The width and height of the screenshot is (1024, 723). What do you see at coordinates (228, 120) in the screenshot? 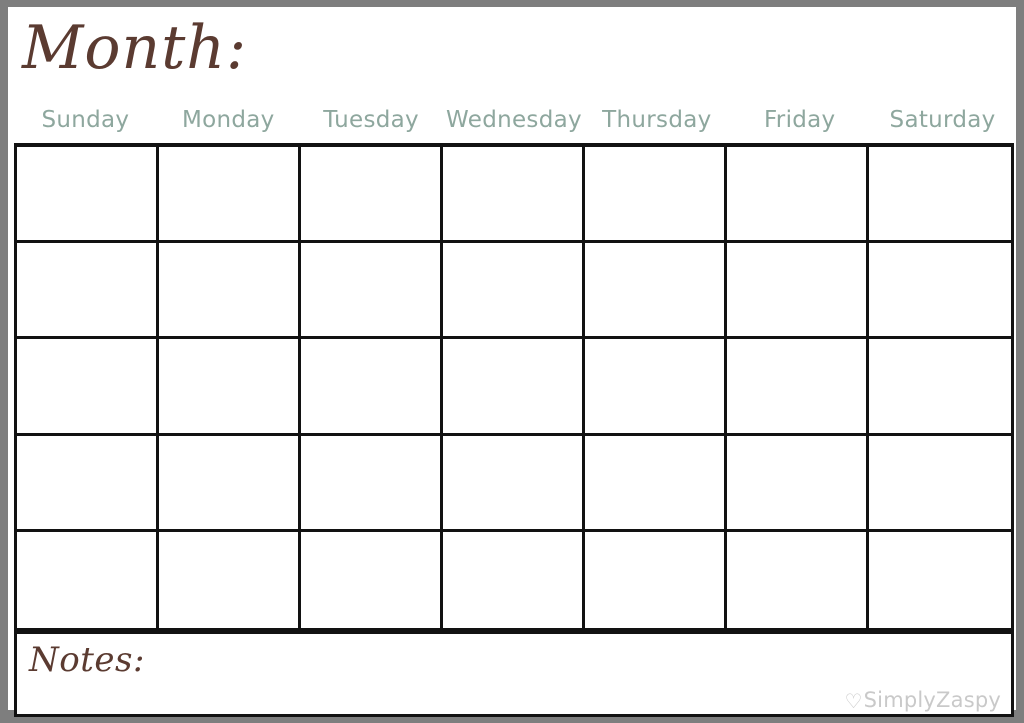
I see `weekday-header-monday: Monday` at bounding box center [228, 120].